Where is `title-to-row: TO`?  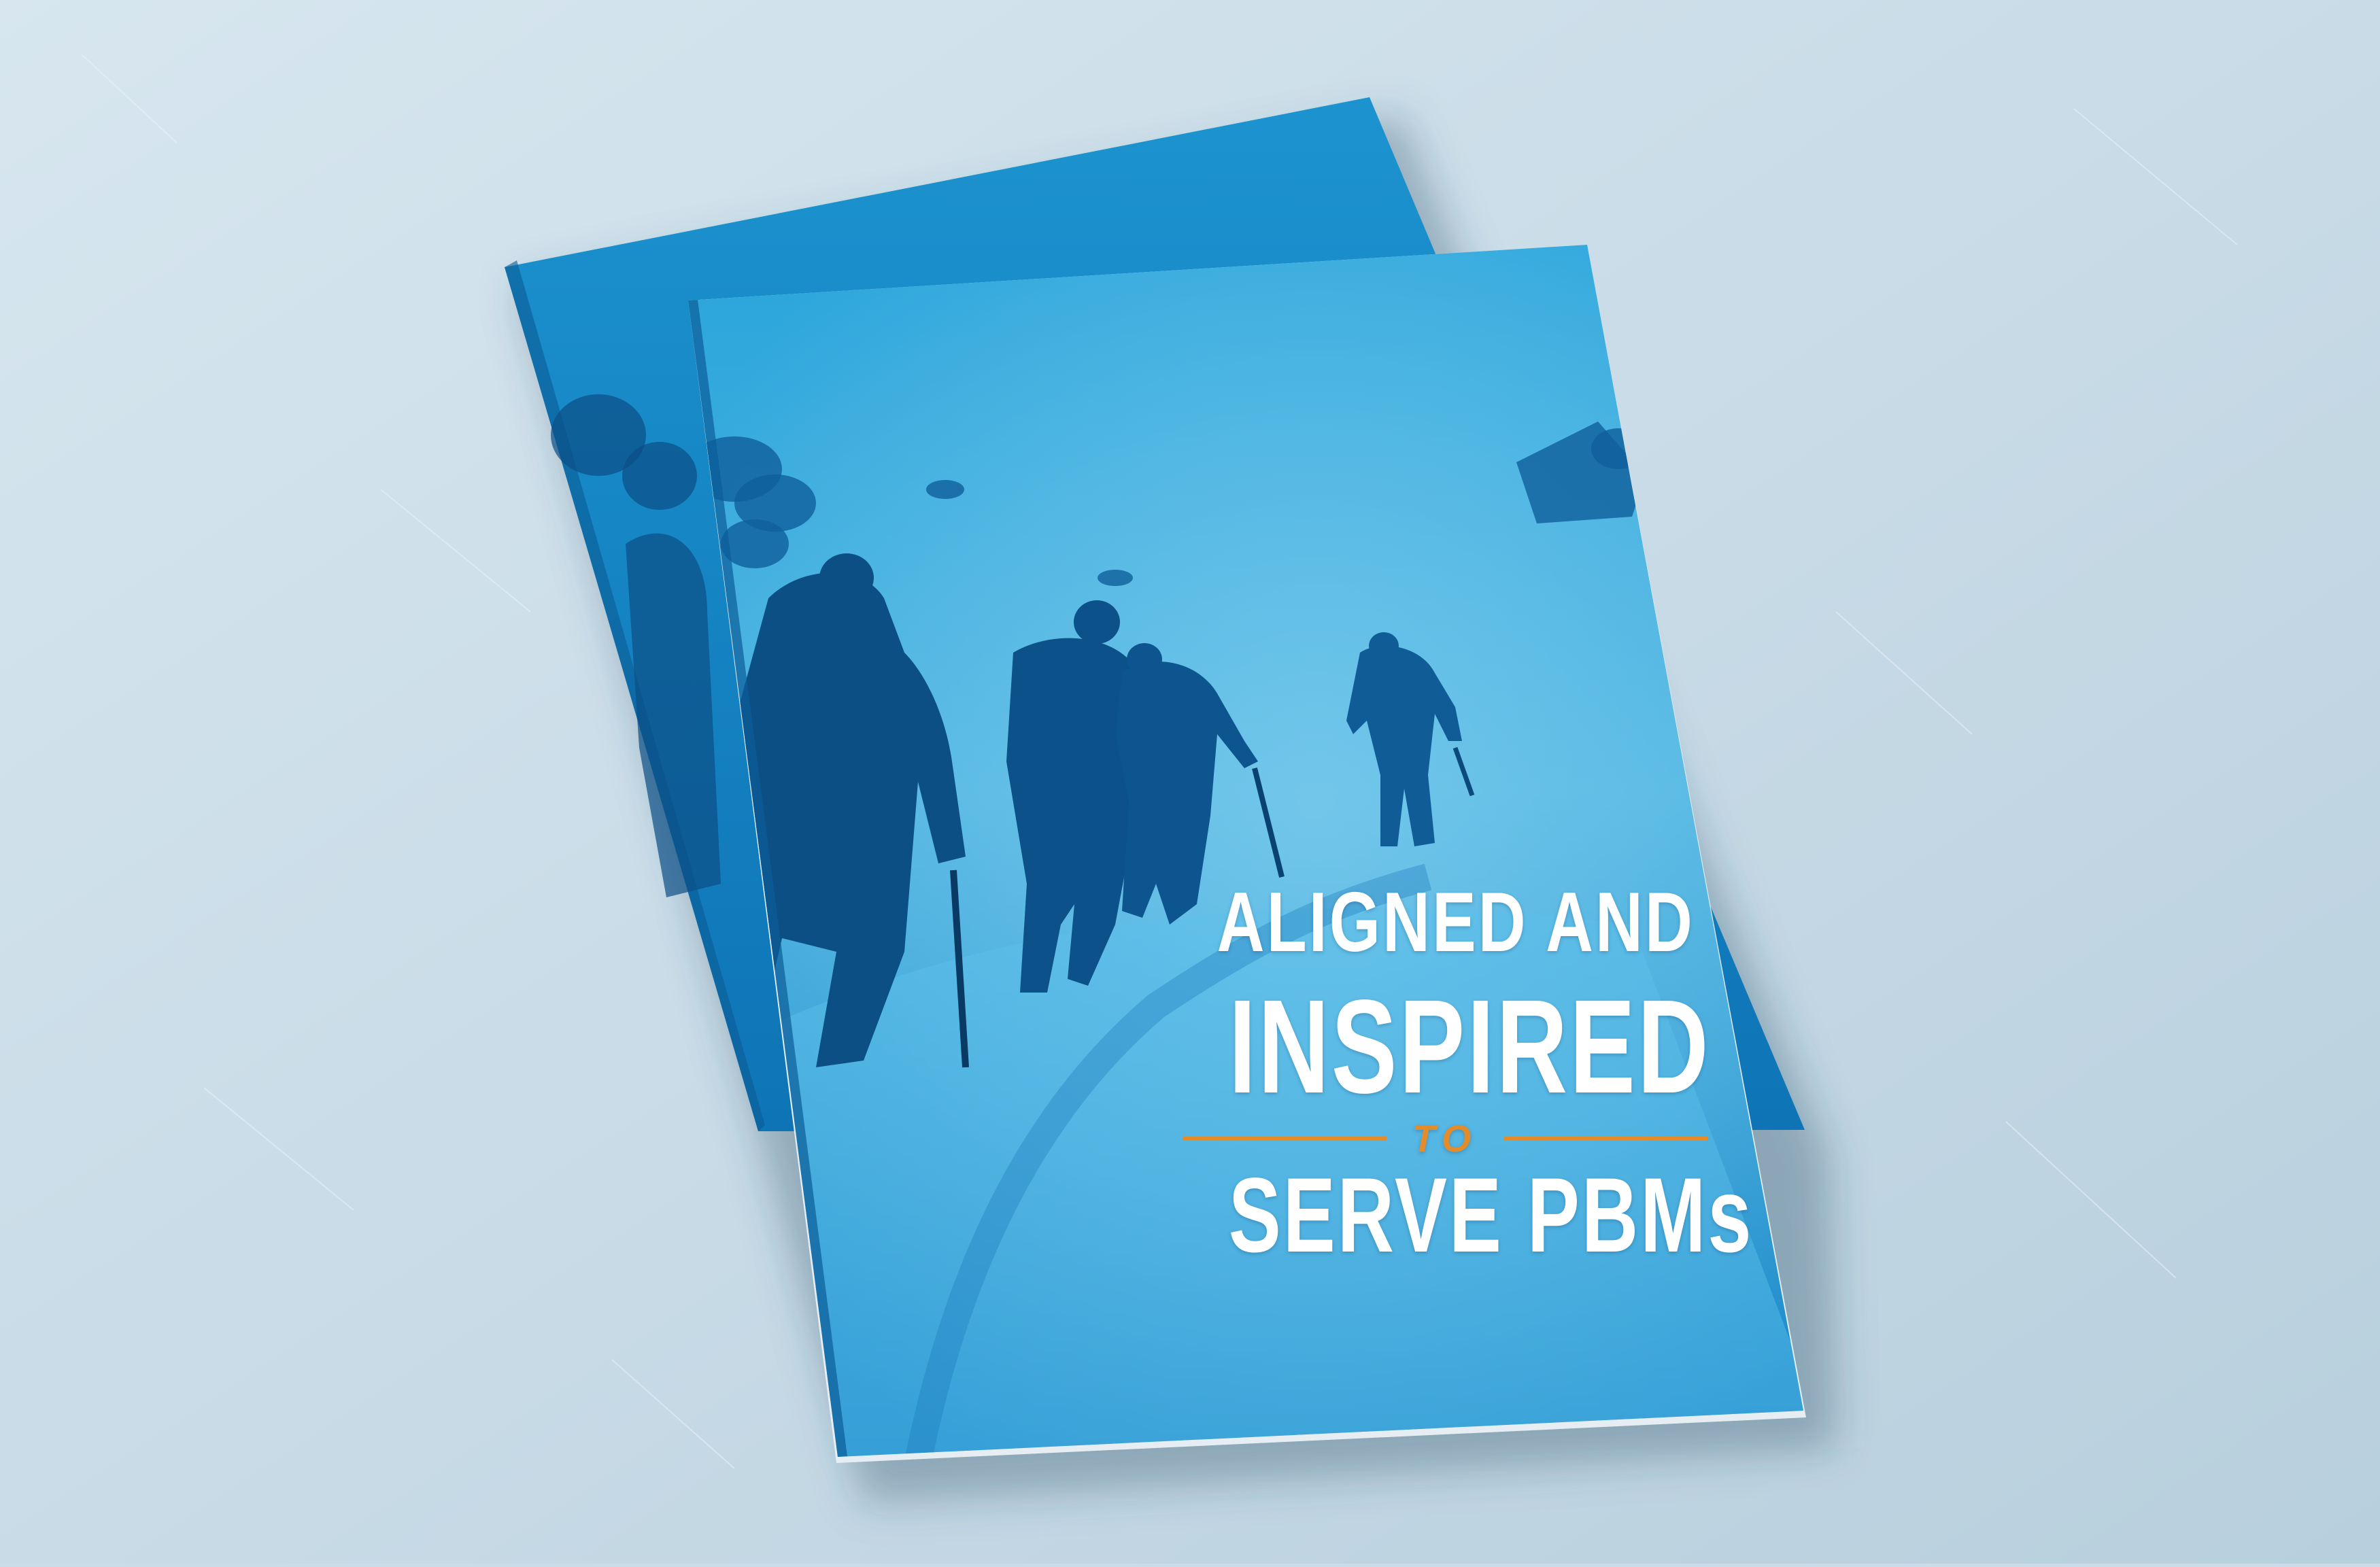
title-to-row: TO is located at coordinates (1445, 1139).